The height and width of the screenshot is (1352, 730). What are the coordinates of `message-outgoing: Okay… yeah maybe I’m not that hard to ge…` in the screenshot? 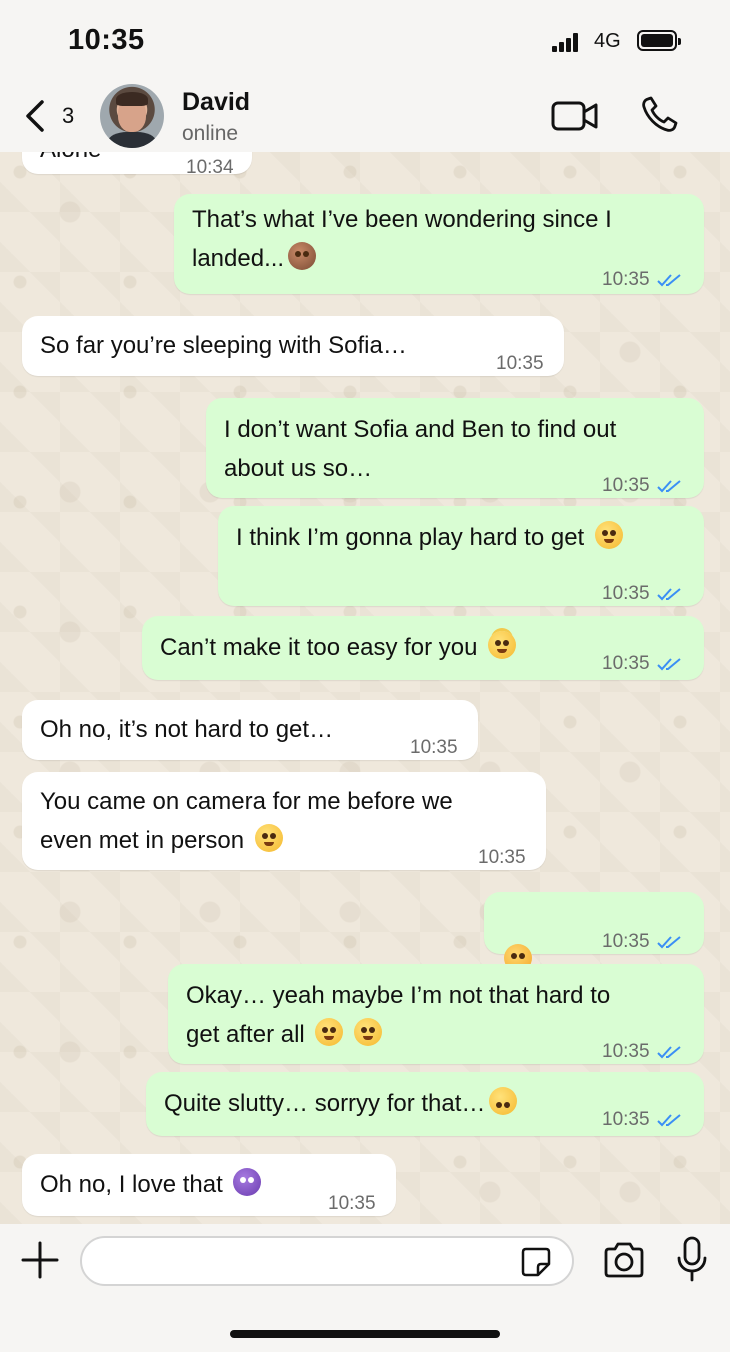 It's located at (436, 1014).